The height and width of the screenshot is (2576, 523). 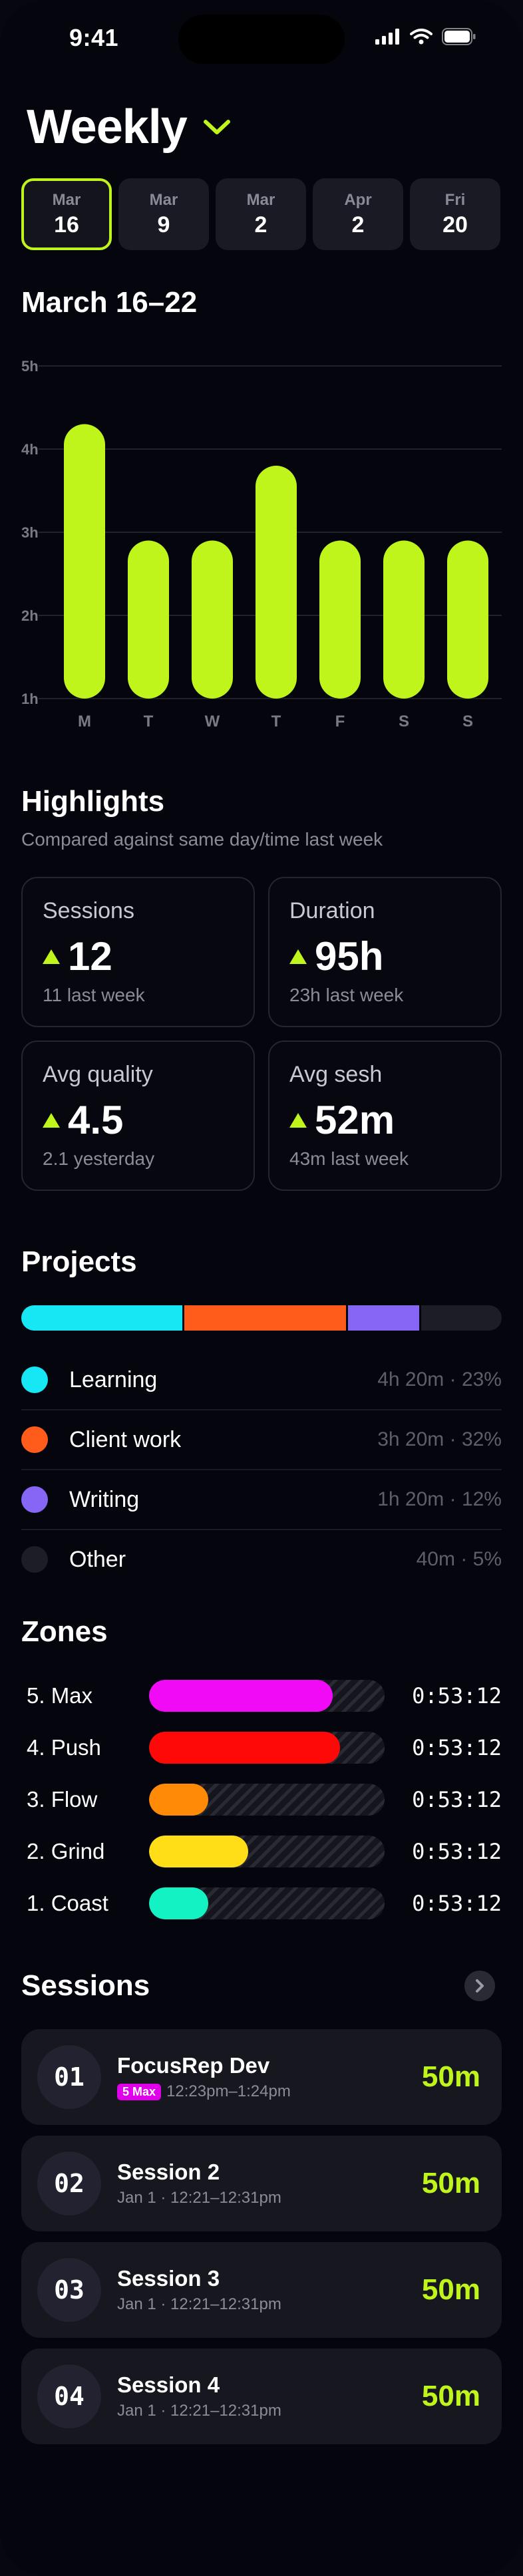 I want to click on zone-row: 3. Flow 0:53:12, so click(x=261, y=1800).